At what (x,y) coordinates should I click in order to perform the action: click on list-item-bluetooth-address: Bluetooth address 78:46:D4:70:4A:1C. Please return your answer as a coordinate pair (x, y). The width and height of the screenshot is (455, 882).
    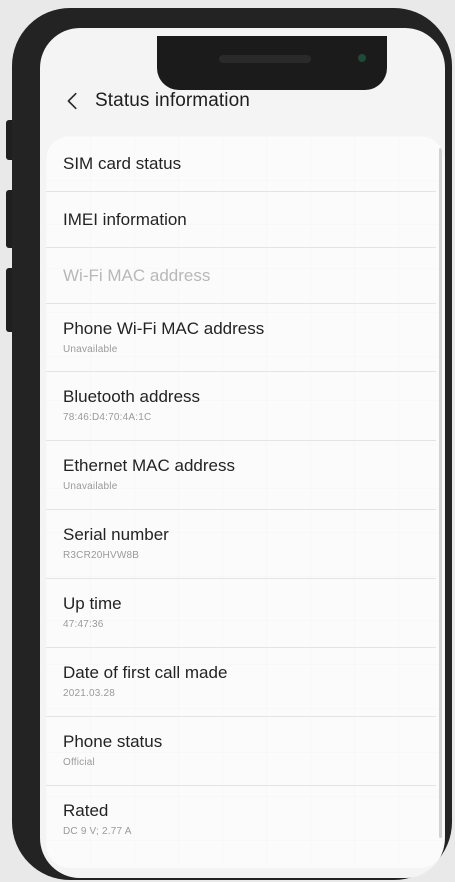
    Looking at the image, I should click on (241, 406).